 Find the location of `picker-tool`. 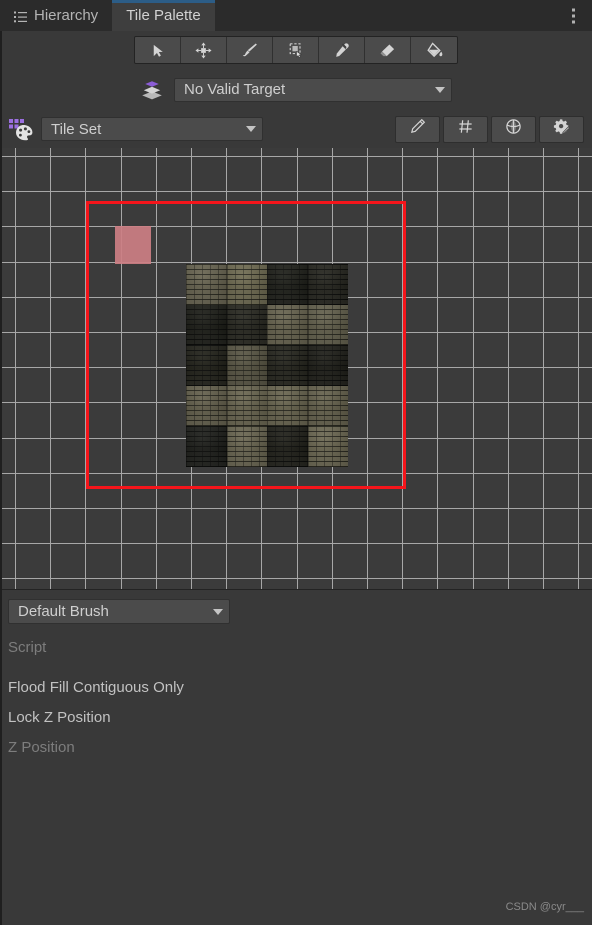

picker-tool is located at coordinates (342, 50).